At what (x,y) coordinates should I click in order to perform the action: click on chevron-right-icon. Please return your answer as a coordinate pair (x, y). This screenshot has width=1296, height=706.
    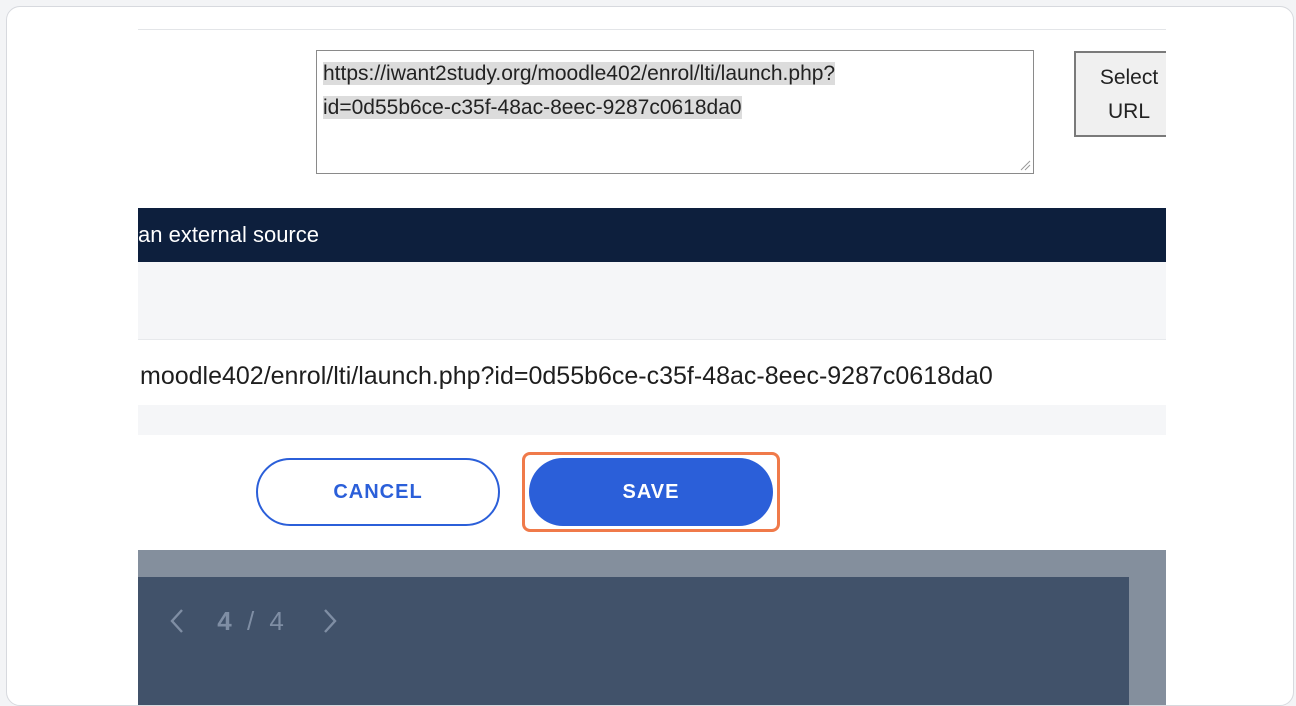
    Looking at the image, I should click on (330, 621).